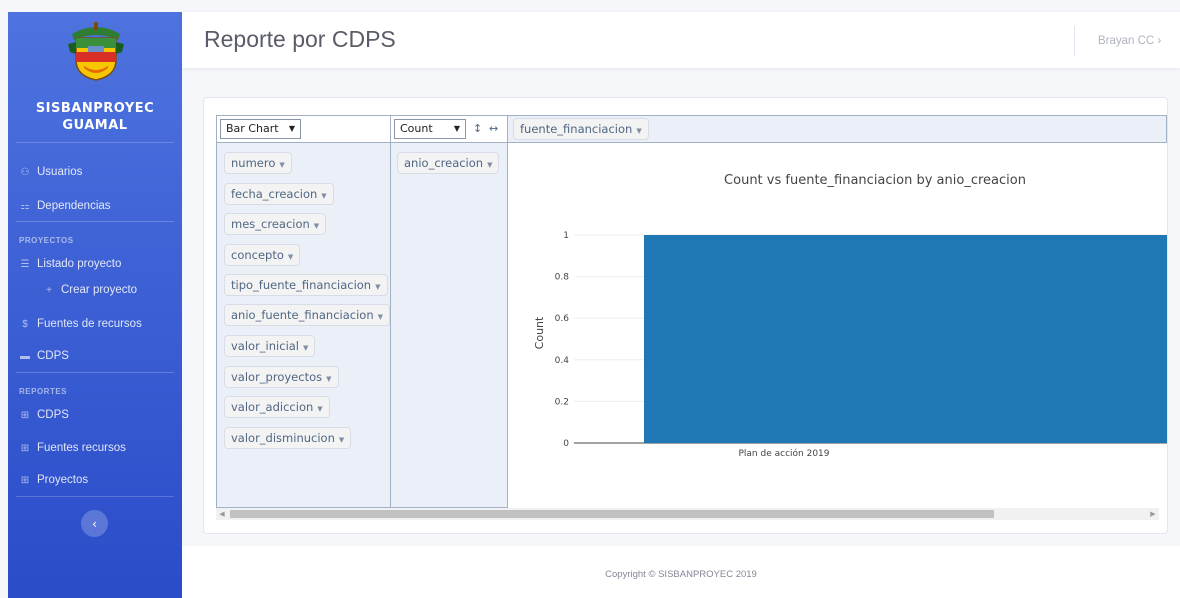 This screenshot has width=1180, height=598. I want to click on page-title: Reporte por CDPS, so click(300, 39).